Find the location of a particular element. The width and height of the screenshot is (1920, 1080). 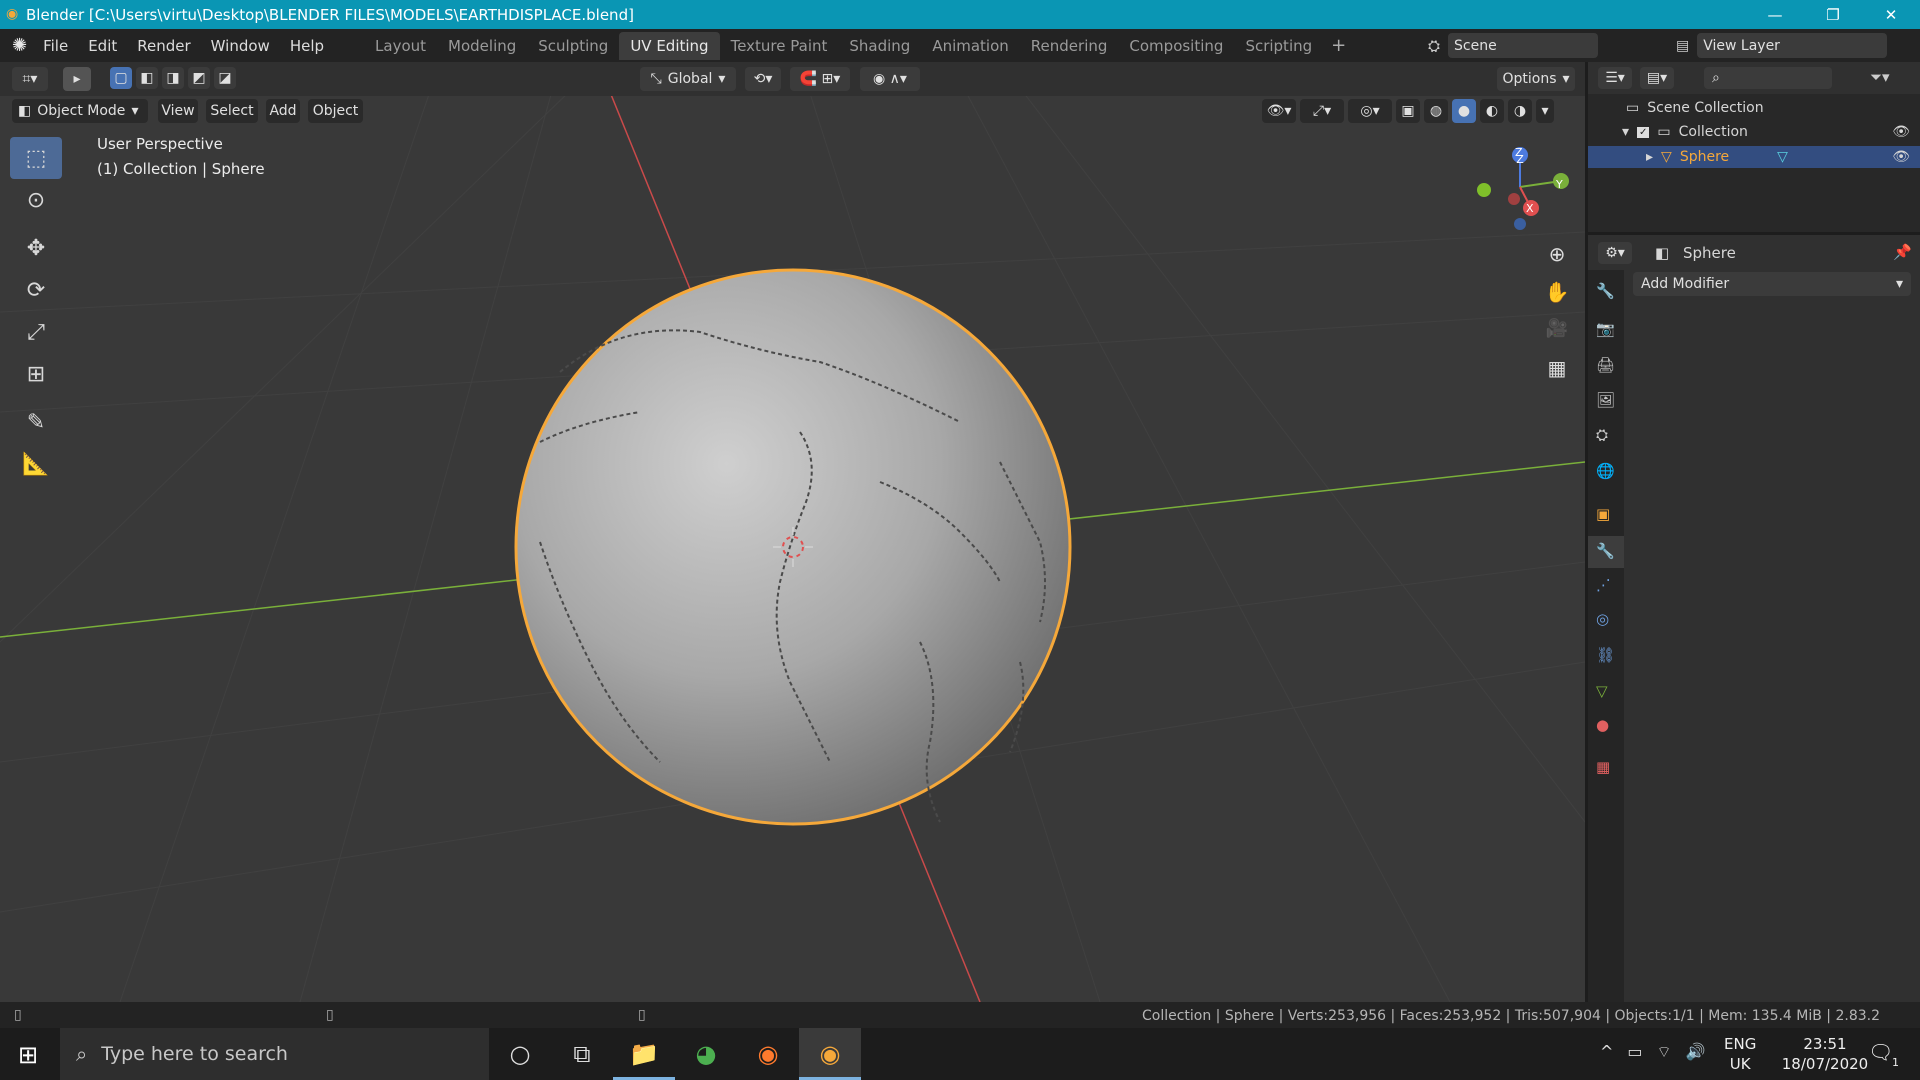

blender-menu-icon: ✺ is located at coordinates (19, 45).